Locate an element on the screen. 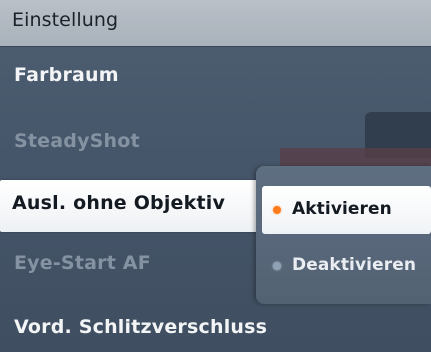  menu-item-label: Vord. Schlitzverschluss is located at coordinates (141, 327).